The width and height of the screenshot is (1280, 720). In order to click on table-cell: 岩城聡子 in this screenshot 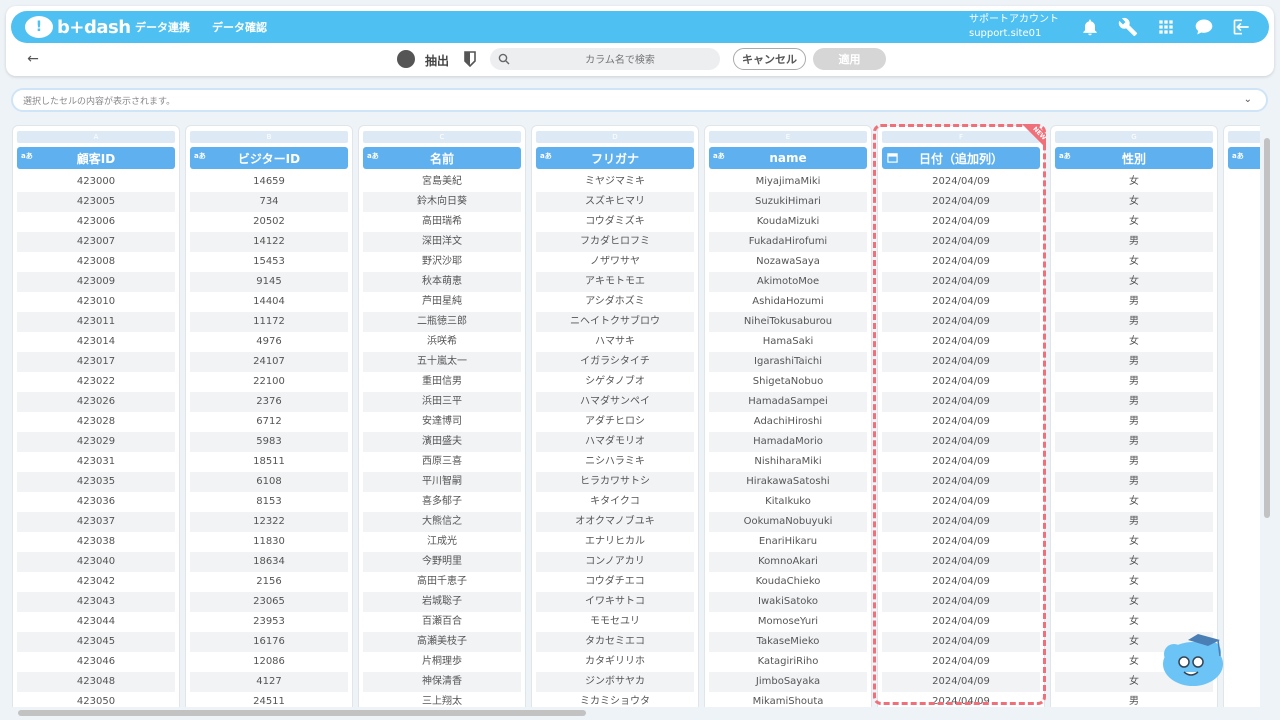, I will do `click(442, 602)`.